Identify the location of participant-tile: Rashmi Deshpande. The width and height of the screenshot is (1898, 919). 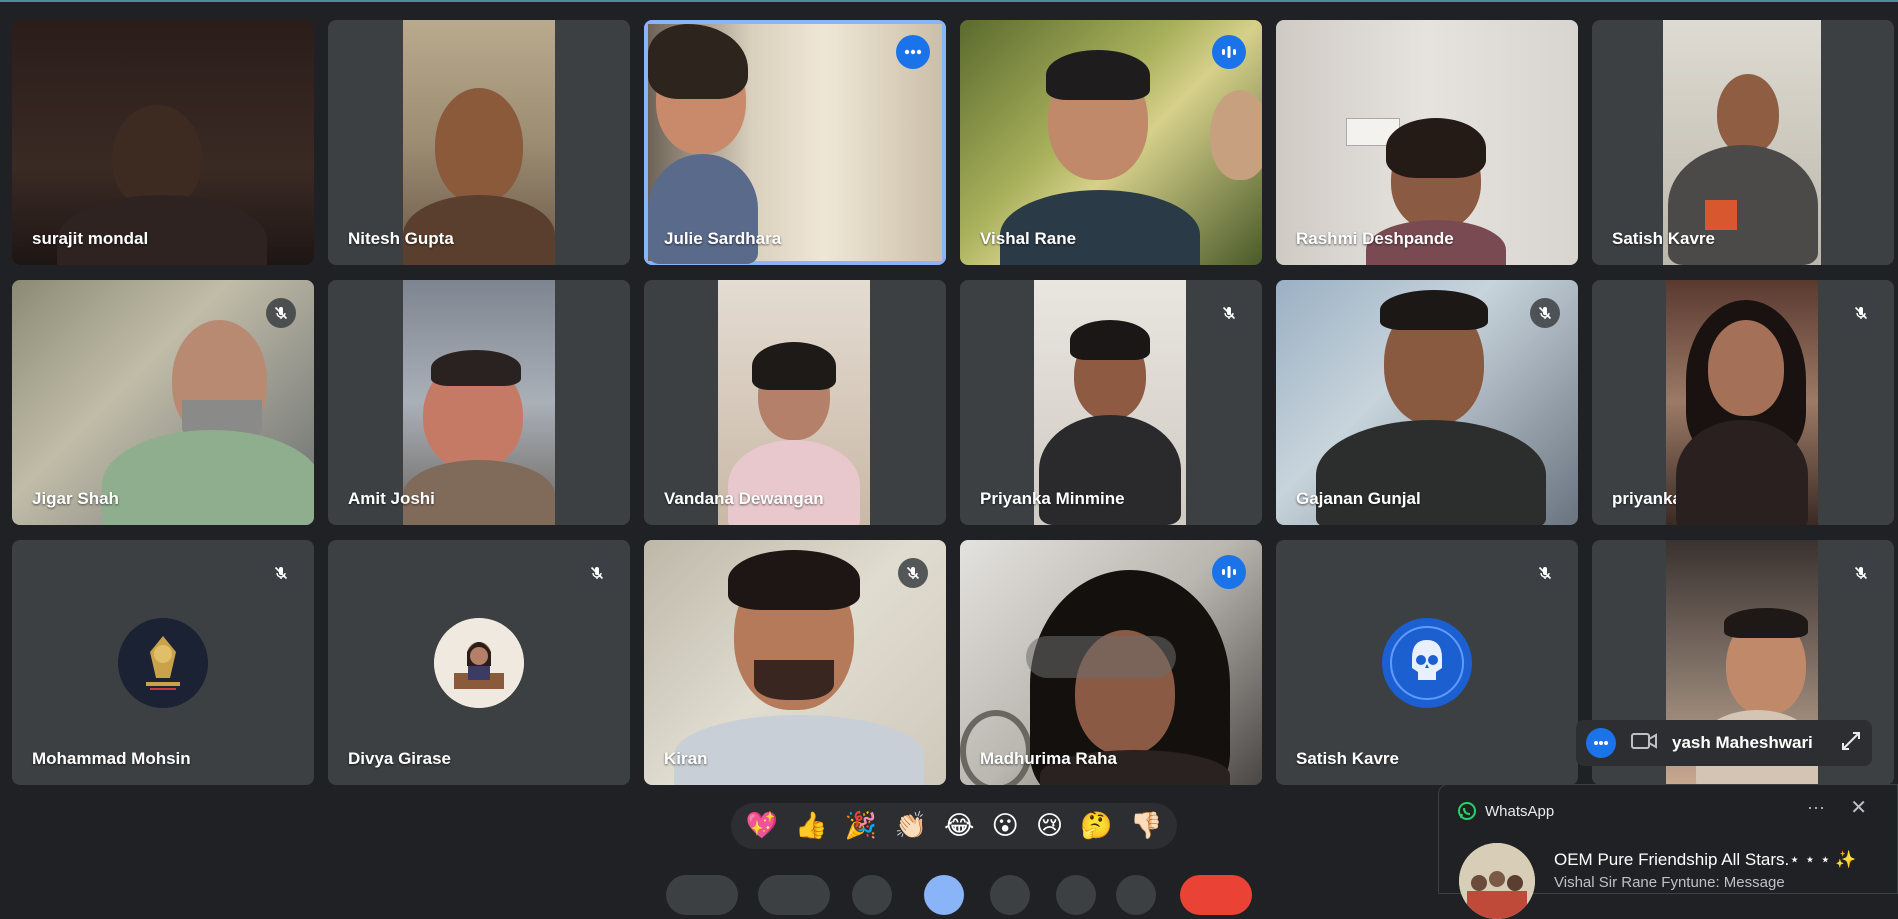
(1427, 142).